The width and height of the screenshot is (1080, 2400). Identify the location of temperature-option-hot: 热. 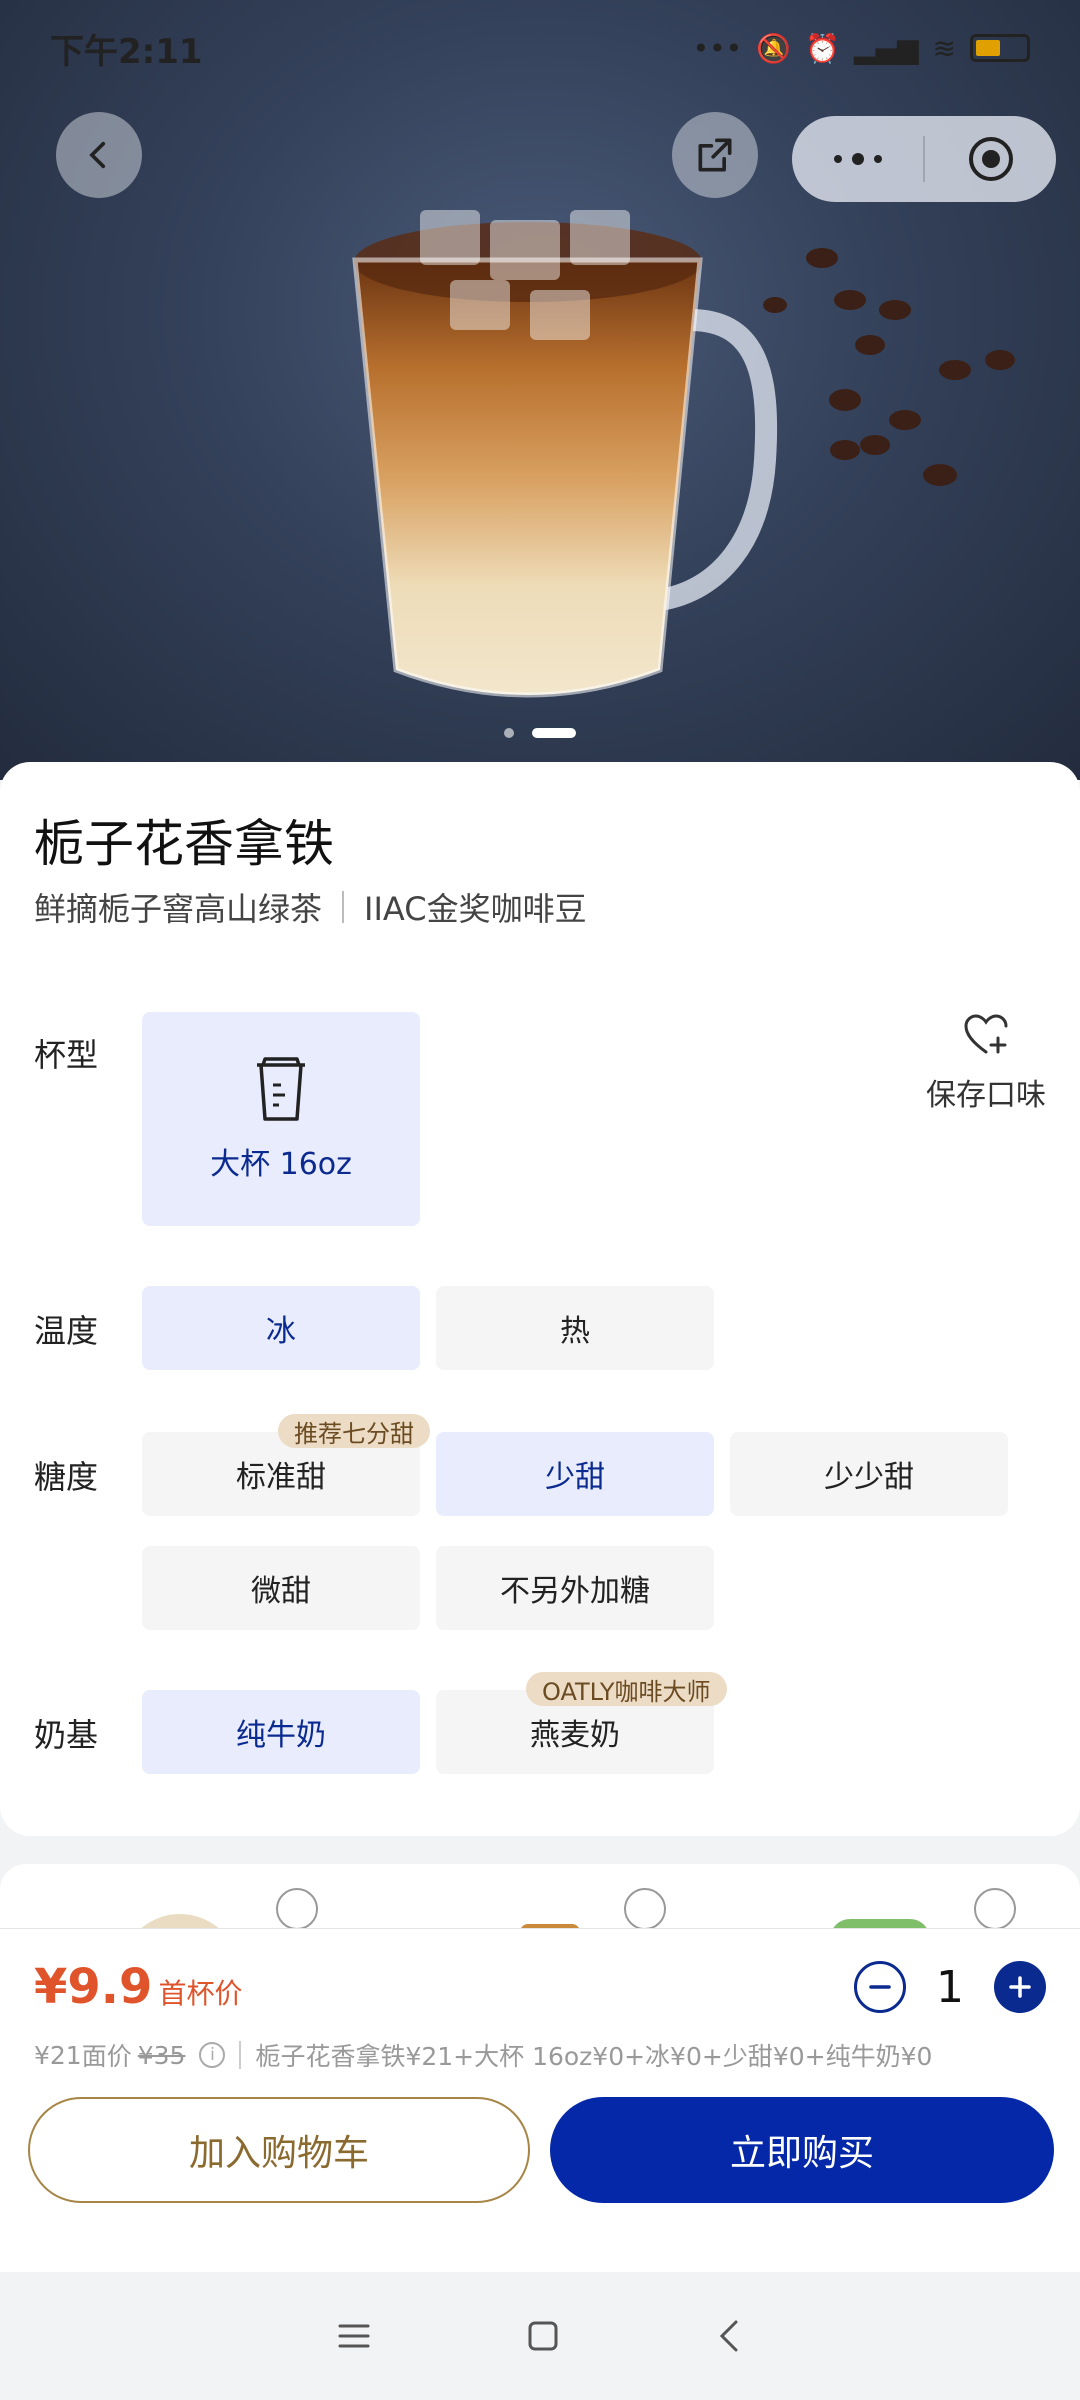
(575, 1328).